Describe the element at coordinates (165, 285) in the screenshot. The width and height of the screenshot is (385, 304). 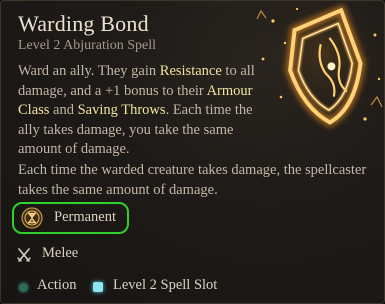
I see `cost-spell-slot-label: Level 2 Spell Slot` at that location.